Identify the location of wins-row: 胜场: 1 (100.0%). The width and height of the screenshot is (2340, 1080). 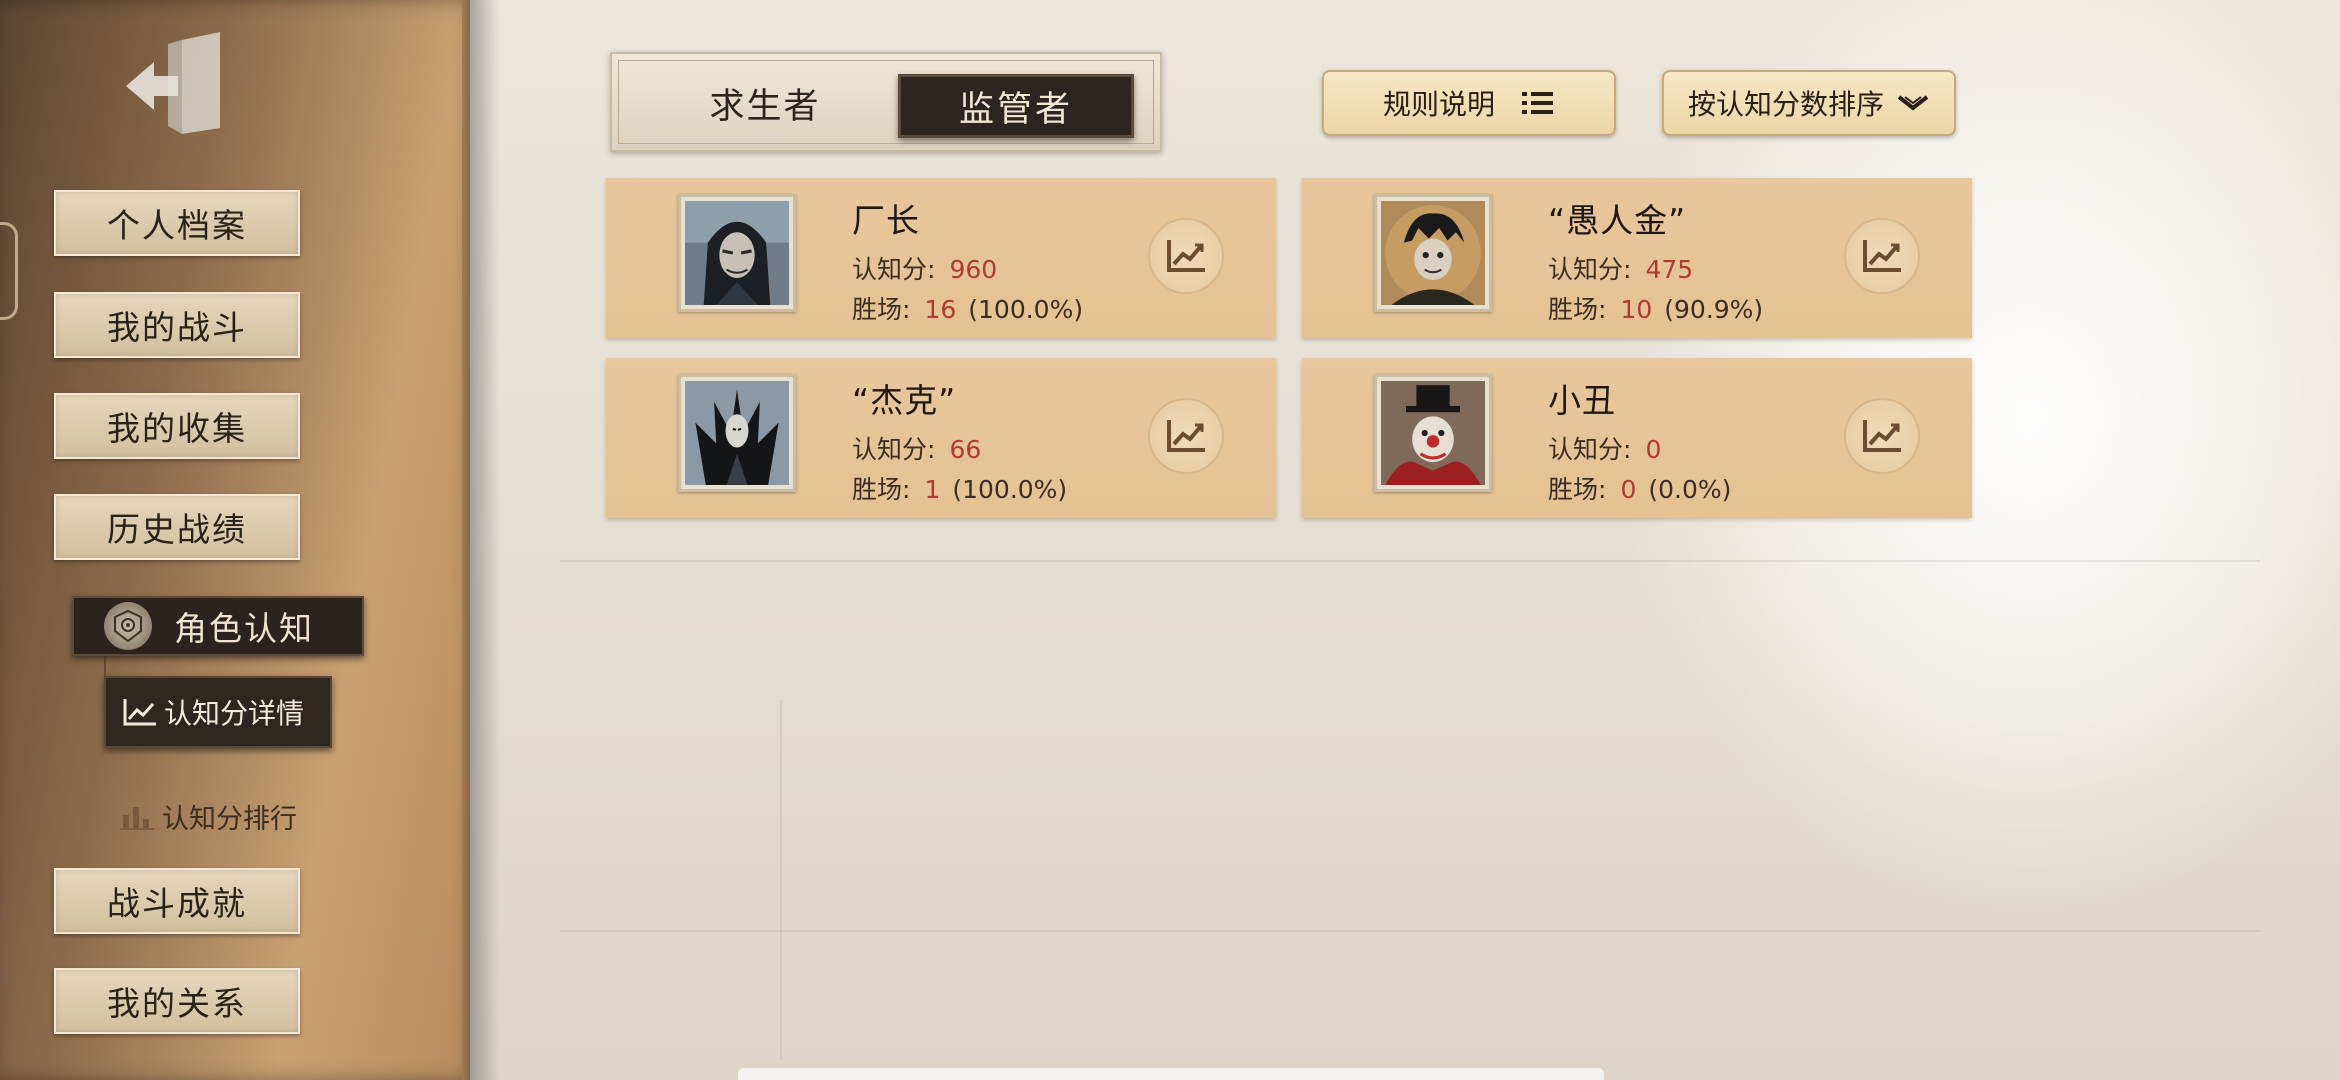
(959, 488).